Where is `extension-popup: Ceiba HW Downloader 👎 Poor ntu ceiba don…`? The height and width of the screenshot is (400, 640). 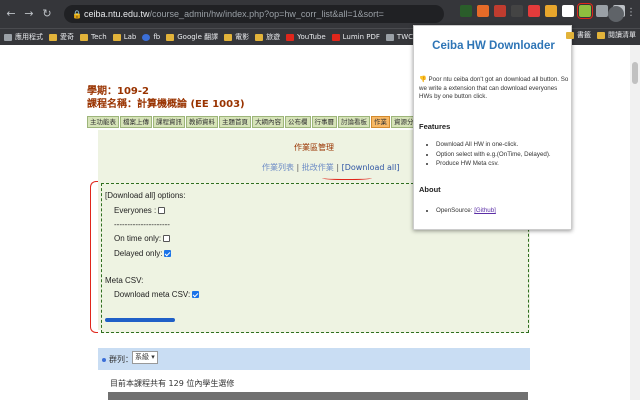 extension-popup: Ceiba HW Downloader 👎 Poor ntu ceiba don… is located at coordinates (492, 127).